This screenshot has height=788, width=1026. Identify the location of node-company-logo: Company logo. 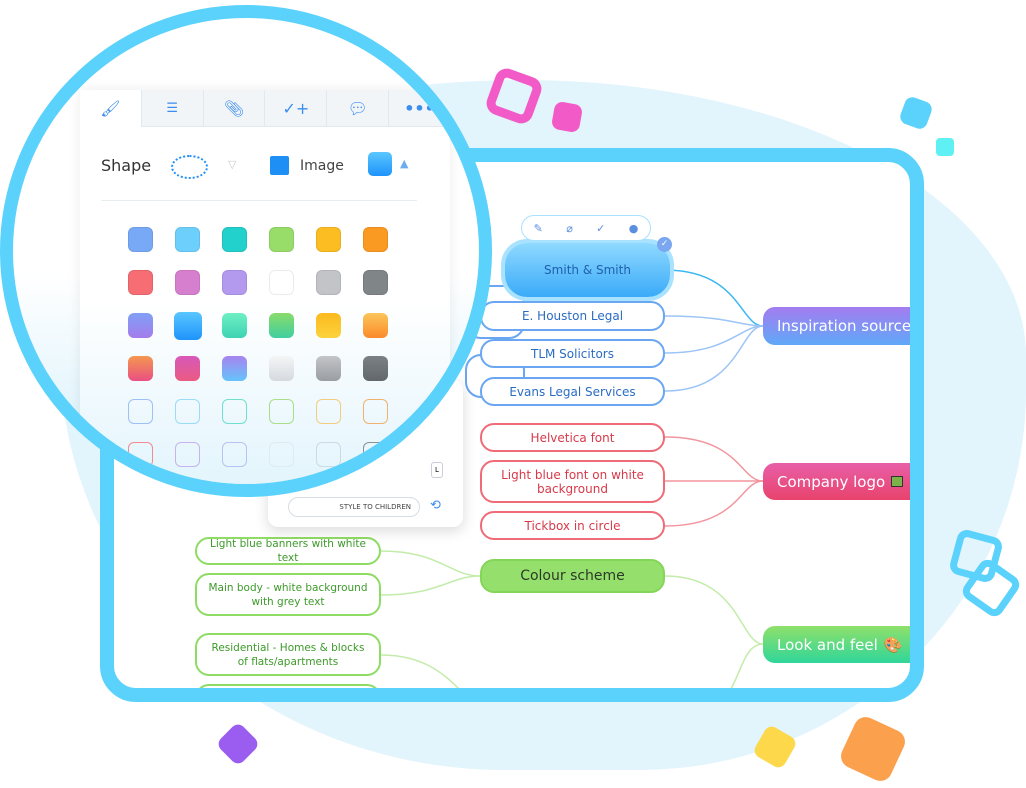
(836, 481).